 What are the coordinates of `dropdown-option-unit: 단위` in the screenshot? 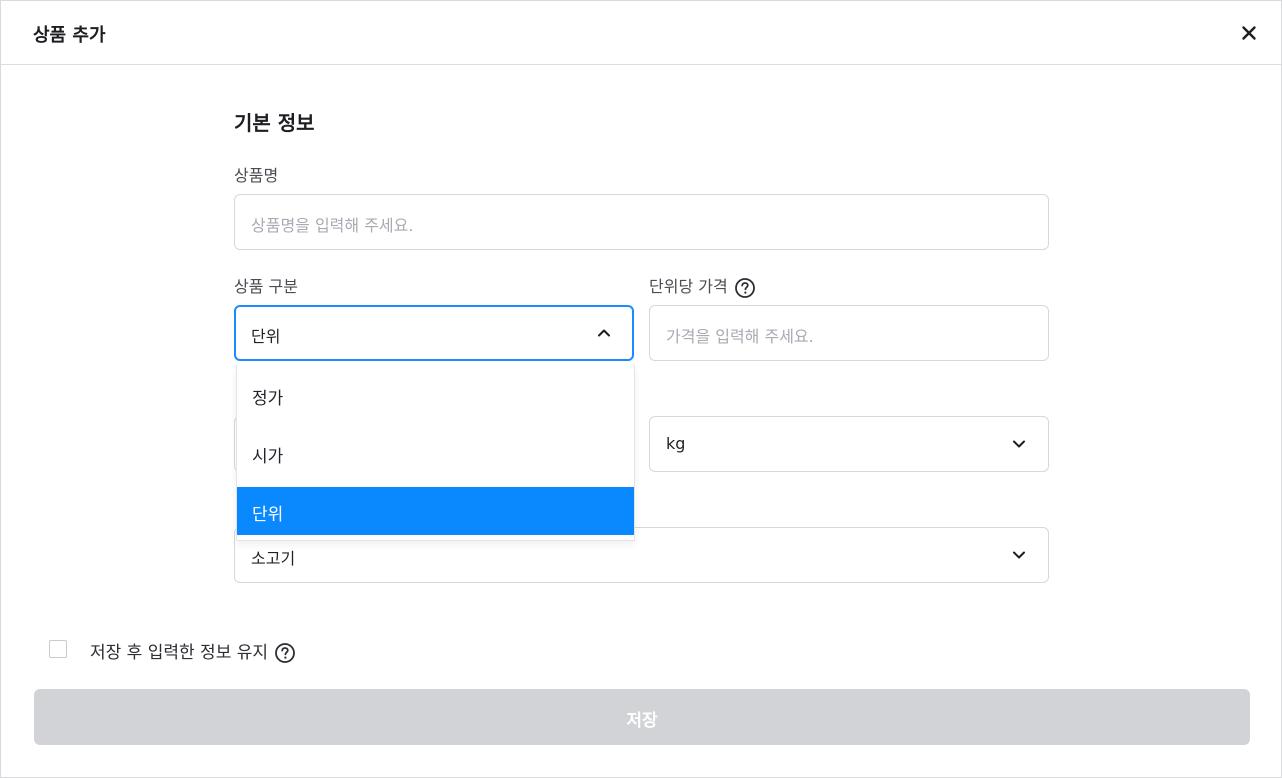 It's located at (435, 511).